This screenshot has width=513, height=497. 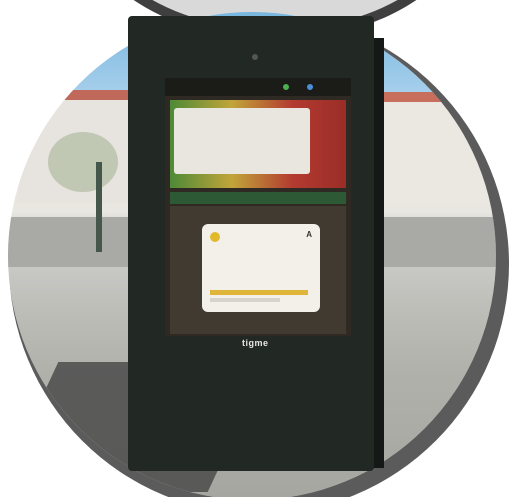 I want to click on brand-logo: tigme, so click(x=255, y=343).